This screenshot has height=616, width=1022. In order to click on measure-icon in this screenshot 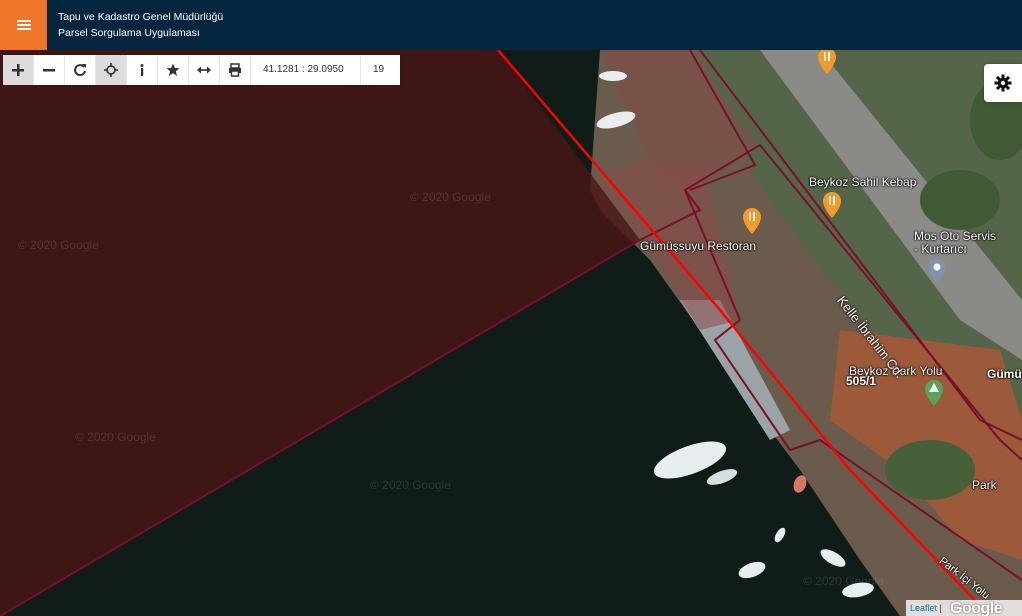, I will do `click(204, 70)`.